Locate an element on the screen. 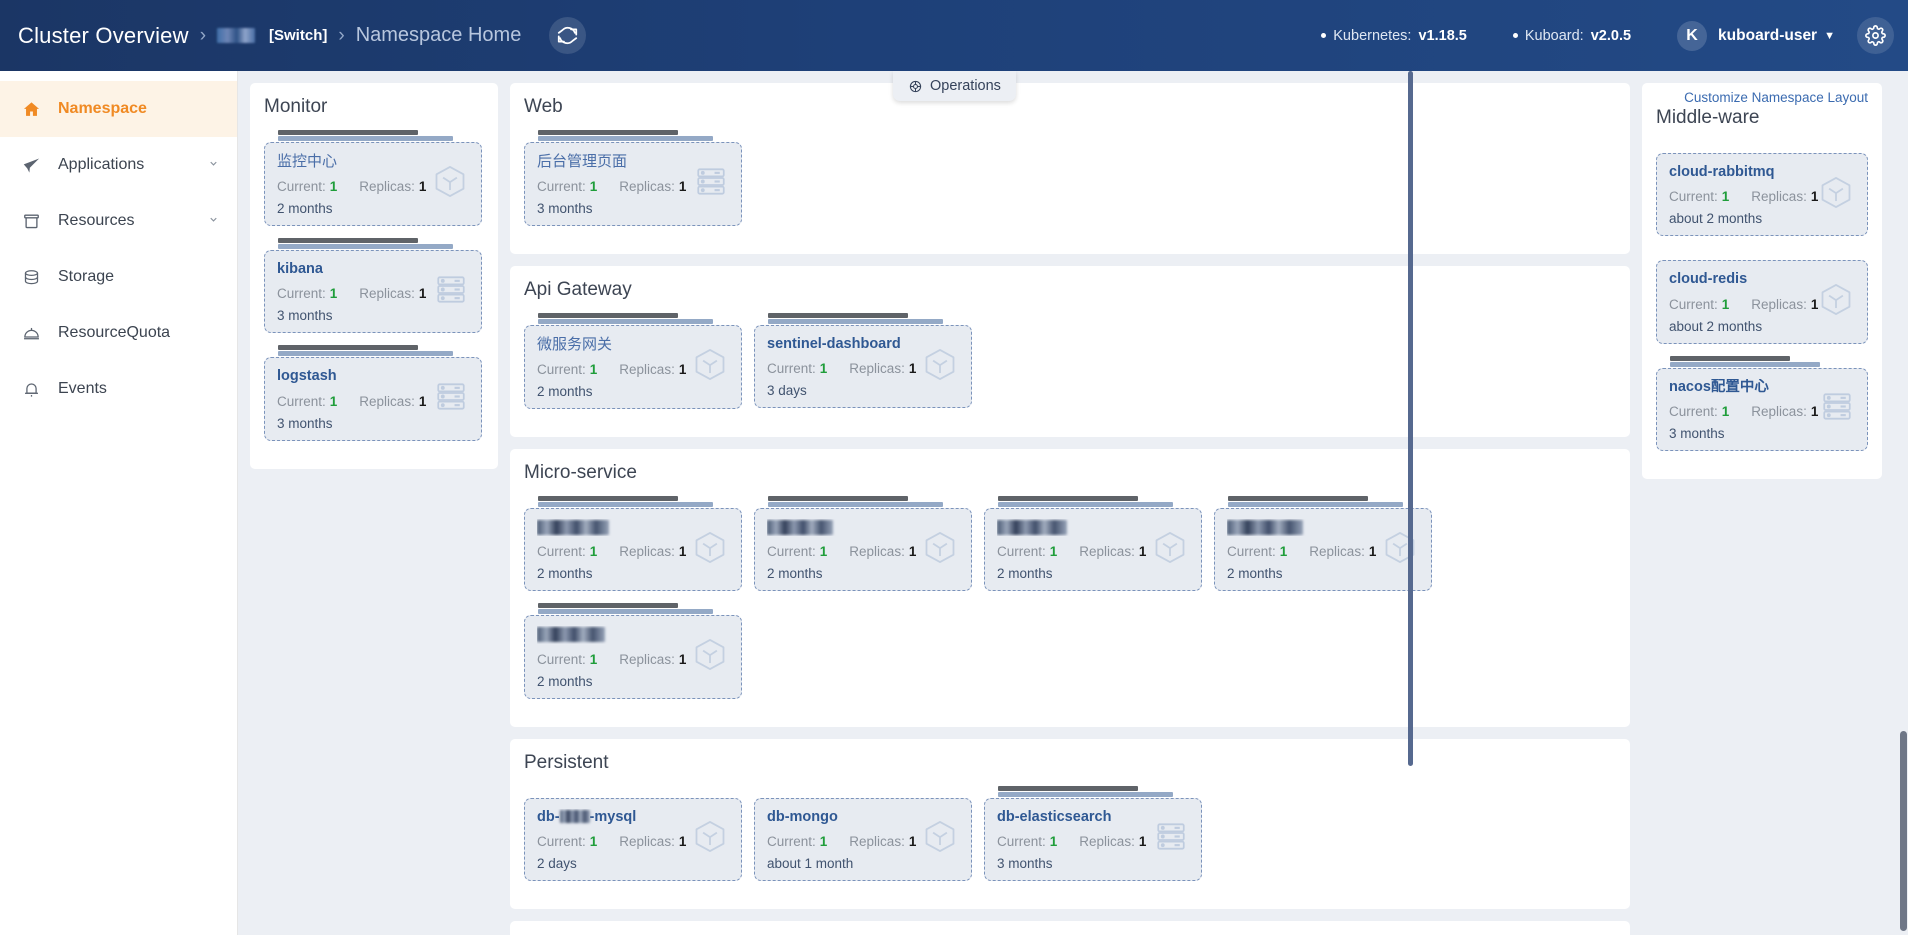 The width and height of the screenshot is (1908, 935). workload-card-body: db- -mysql Current: 1 Replicas: 1 2 days is located at coordinates (633, 839).